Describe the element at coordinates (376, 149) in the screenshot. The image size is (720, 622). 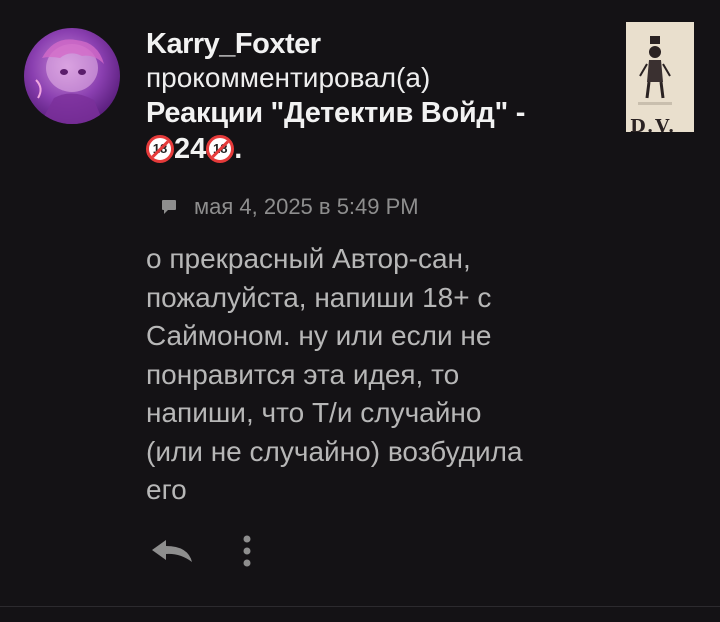
I see `target-title-cont: 18 24 18 .` at that location.